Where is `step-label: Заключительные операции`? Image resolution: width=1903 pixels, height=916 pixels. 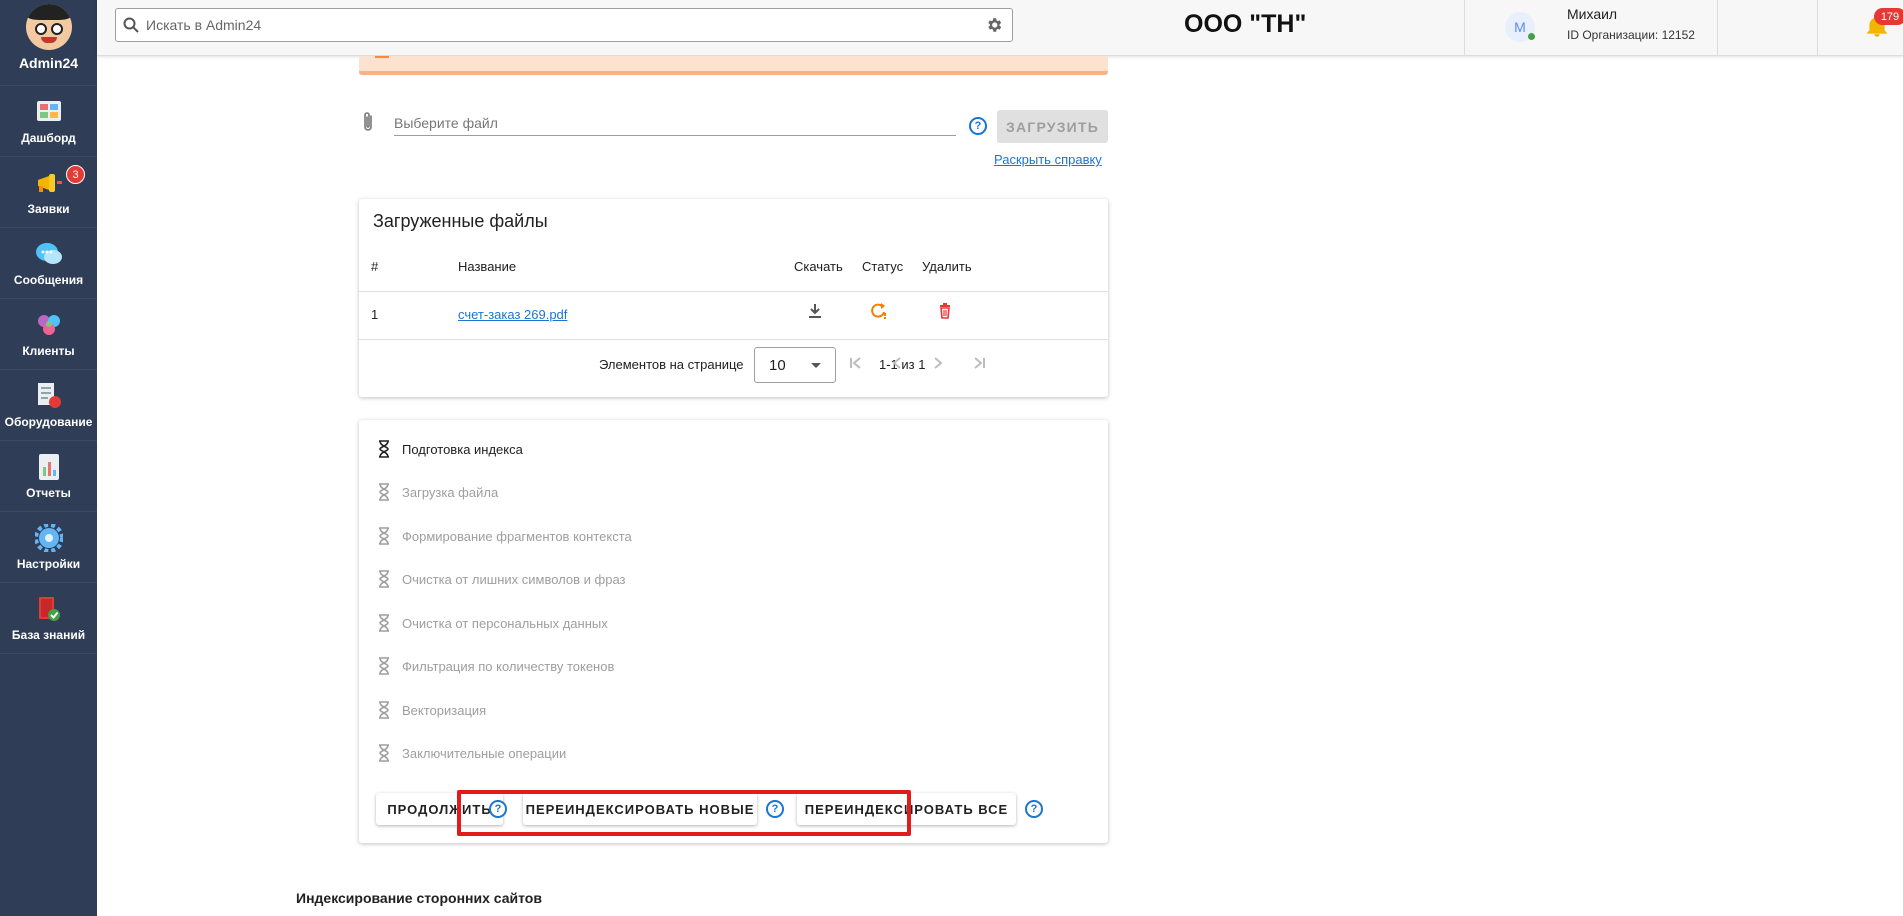
step-label: Заключительные операции is located at coordinates (484, 753).